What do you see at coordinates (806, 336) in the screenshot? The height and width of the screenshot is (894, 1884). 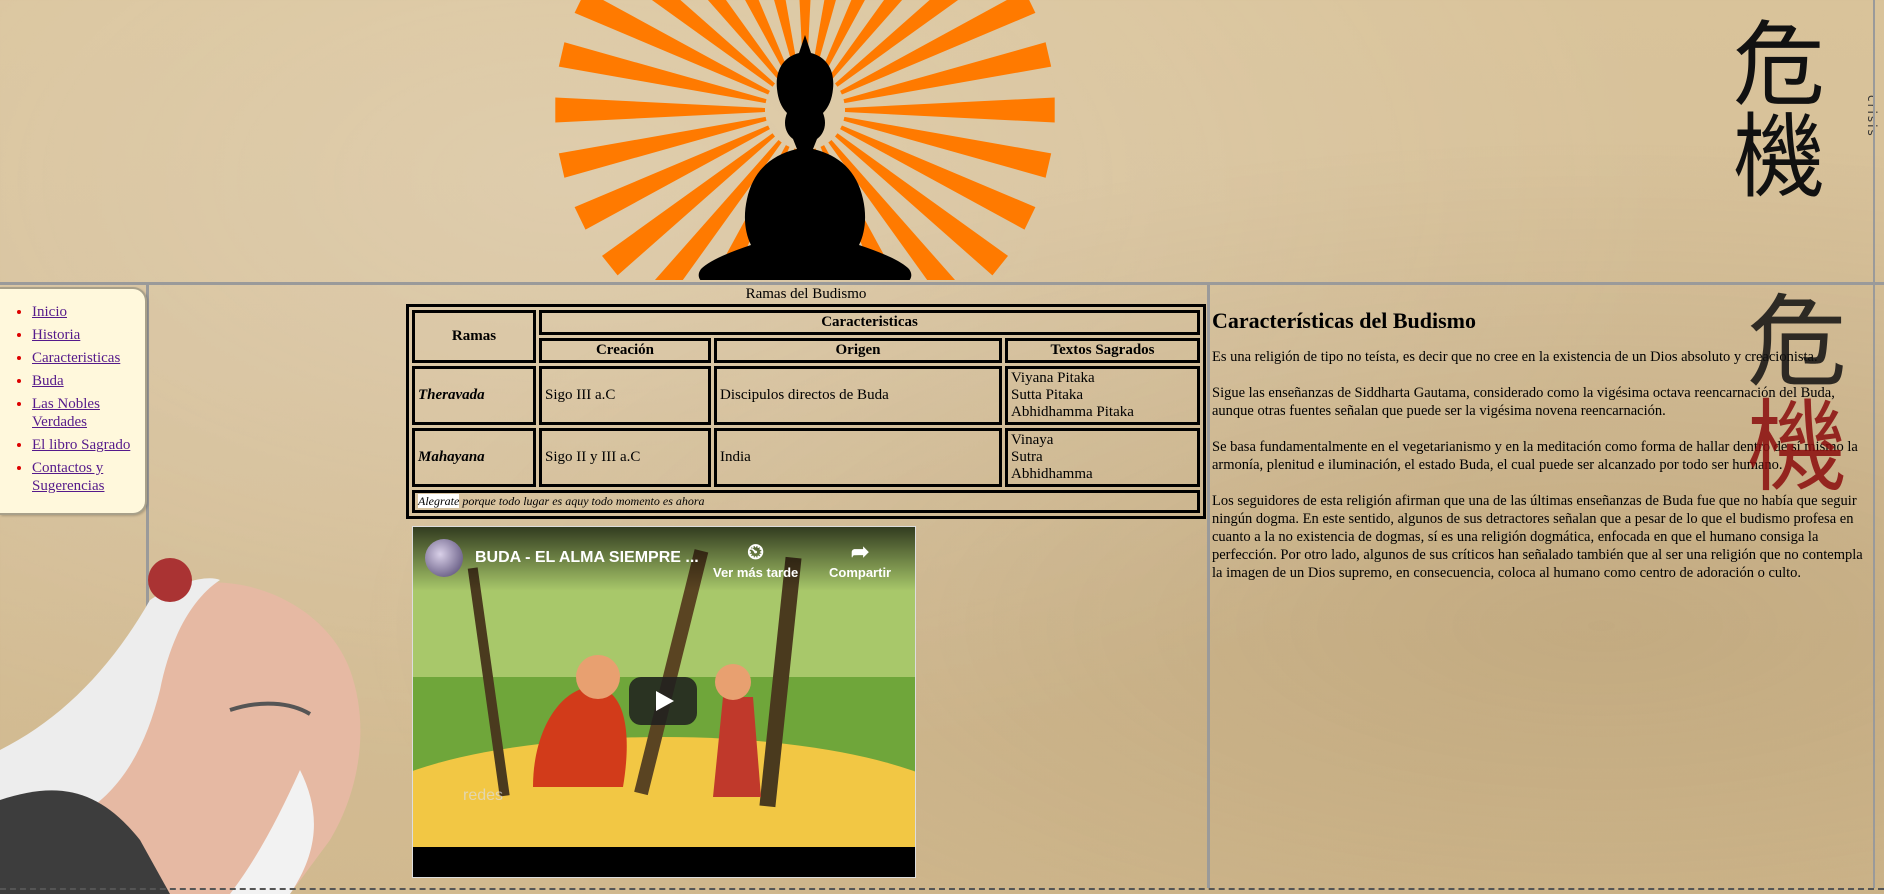 I see `table-header-row: Ramas Caracteristicas` at bounding box center [806, 336].